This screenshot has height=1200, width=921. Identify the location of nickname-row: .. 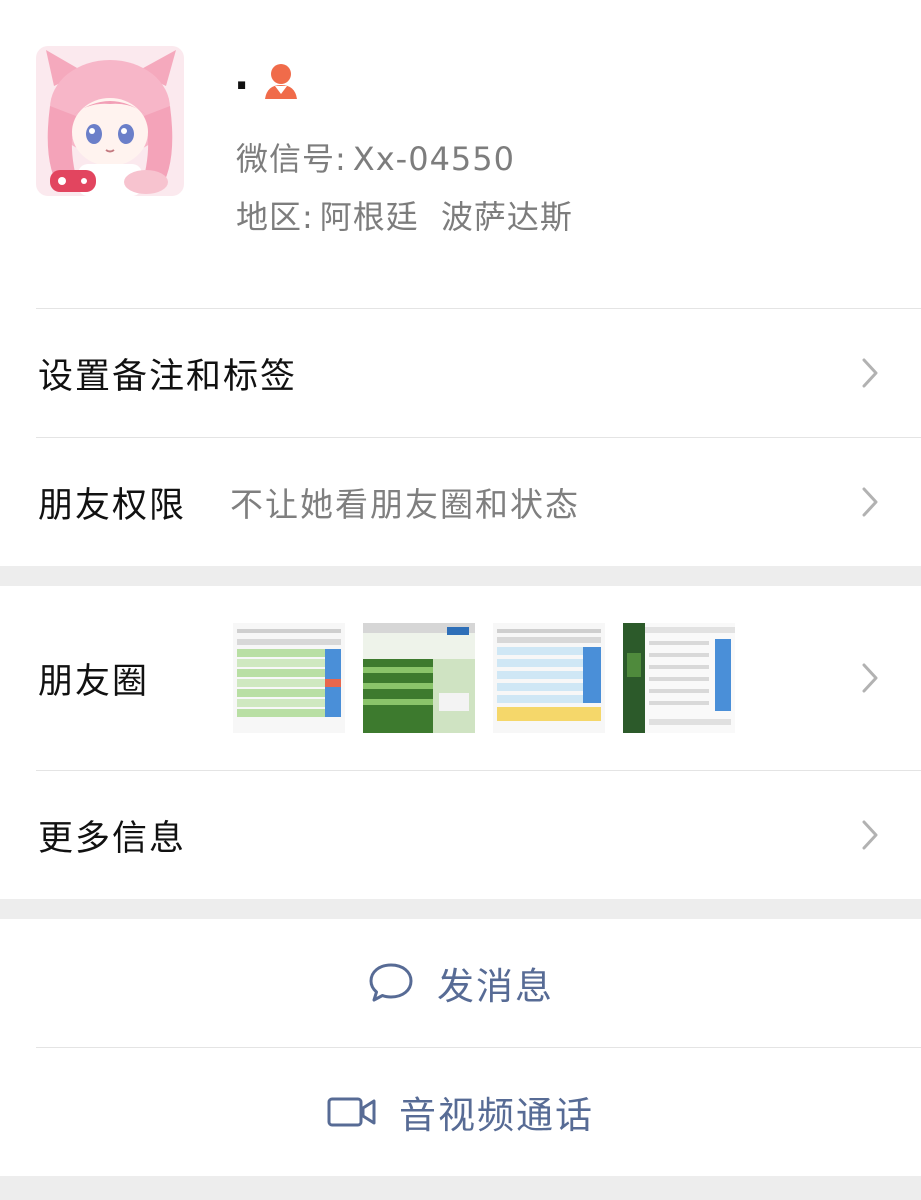
(268, 81).